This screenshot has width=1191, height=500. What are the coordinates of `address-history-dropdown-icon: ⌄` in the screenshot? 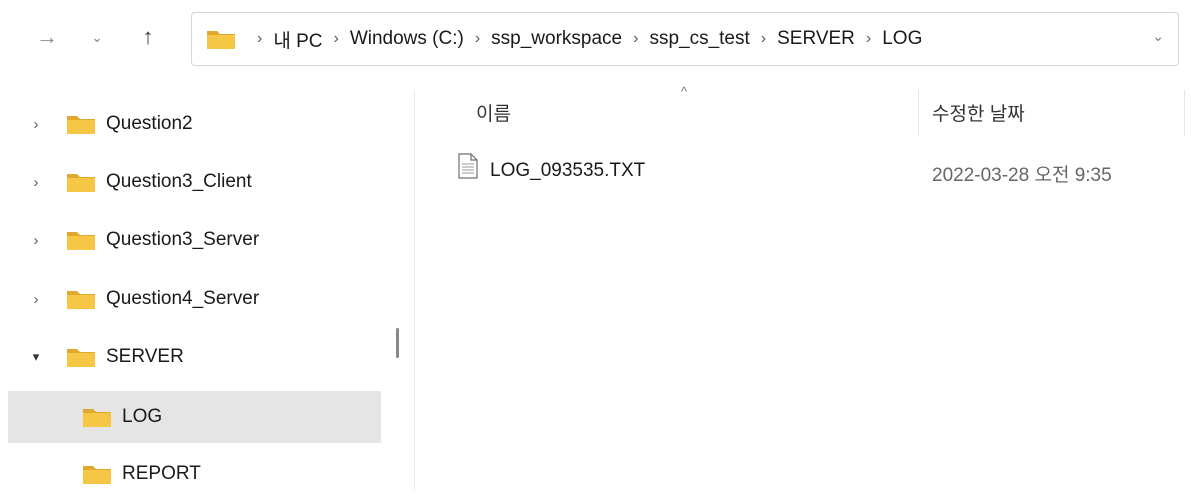 It's located at (1158, 36).